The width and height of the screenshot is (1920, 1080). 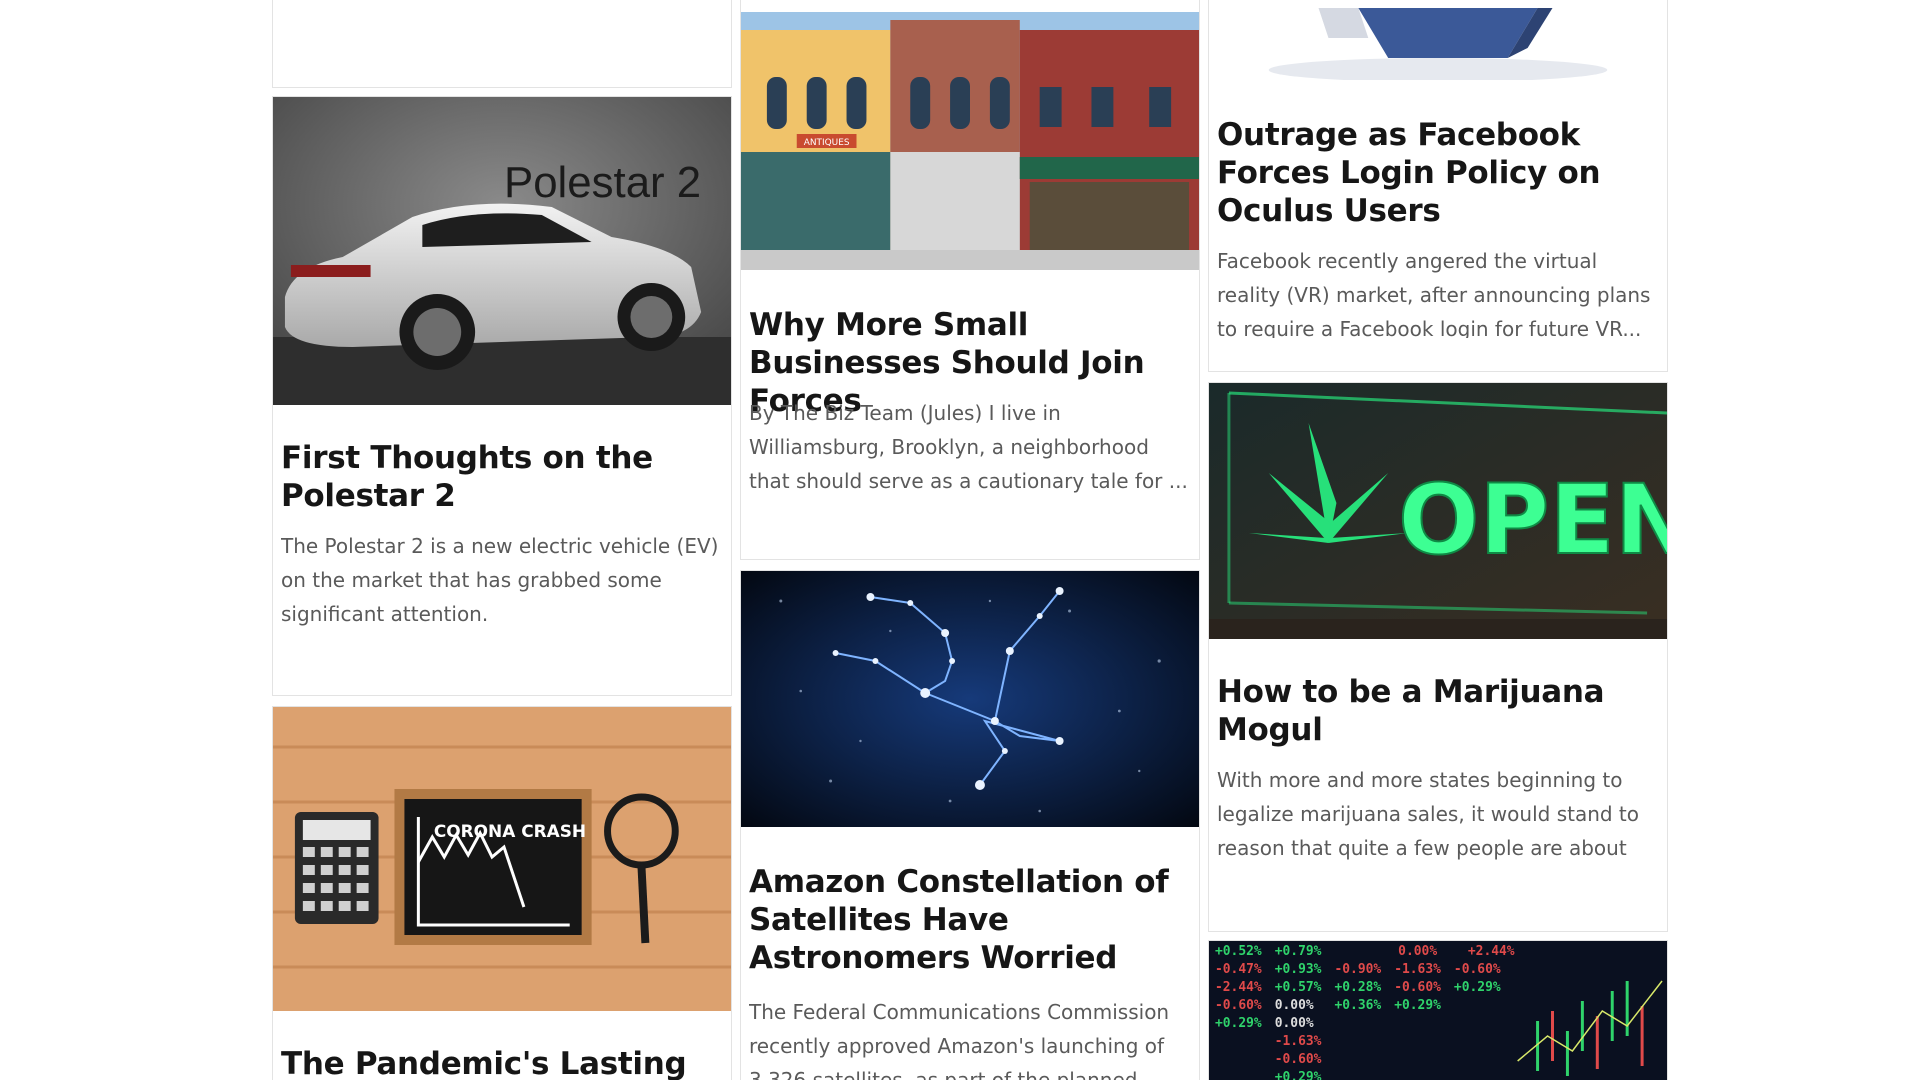 What do you see at coordinates (1491, 951) in the screenshot?
I see `ticker-value: +2.44%` at bounding box center [1491, 951].